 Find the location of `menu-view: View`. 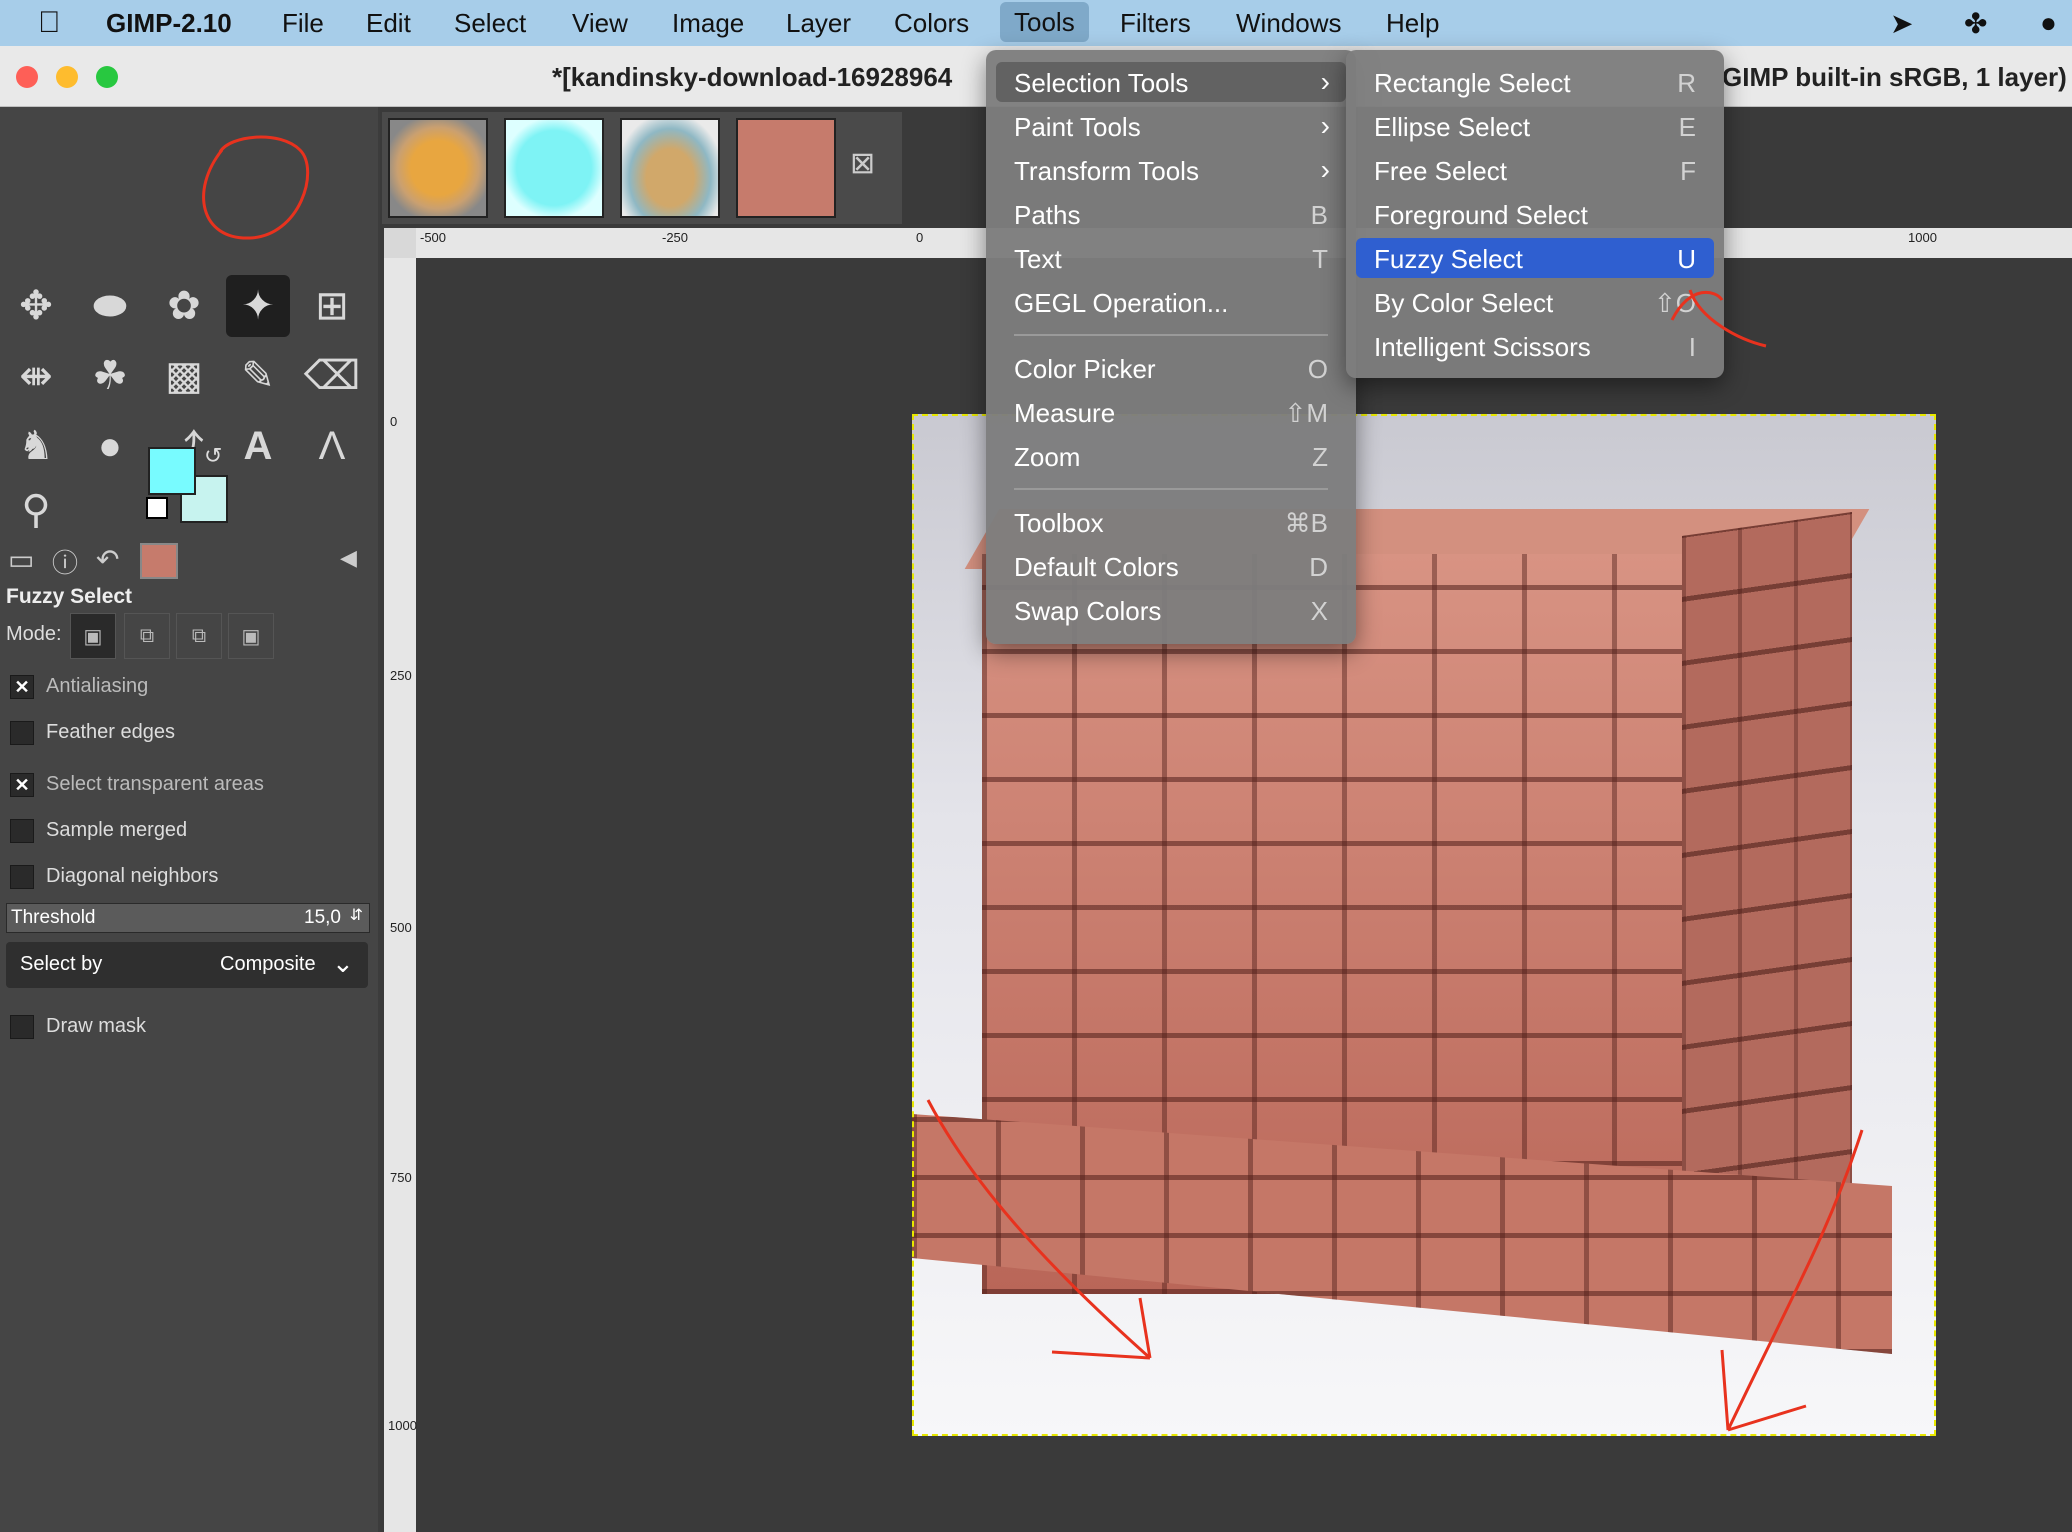

menu-view: View is located at coordinates (600, 23).